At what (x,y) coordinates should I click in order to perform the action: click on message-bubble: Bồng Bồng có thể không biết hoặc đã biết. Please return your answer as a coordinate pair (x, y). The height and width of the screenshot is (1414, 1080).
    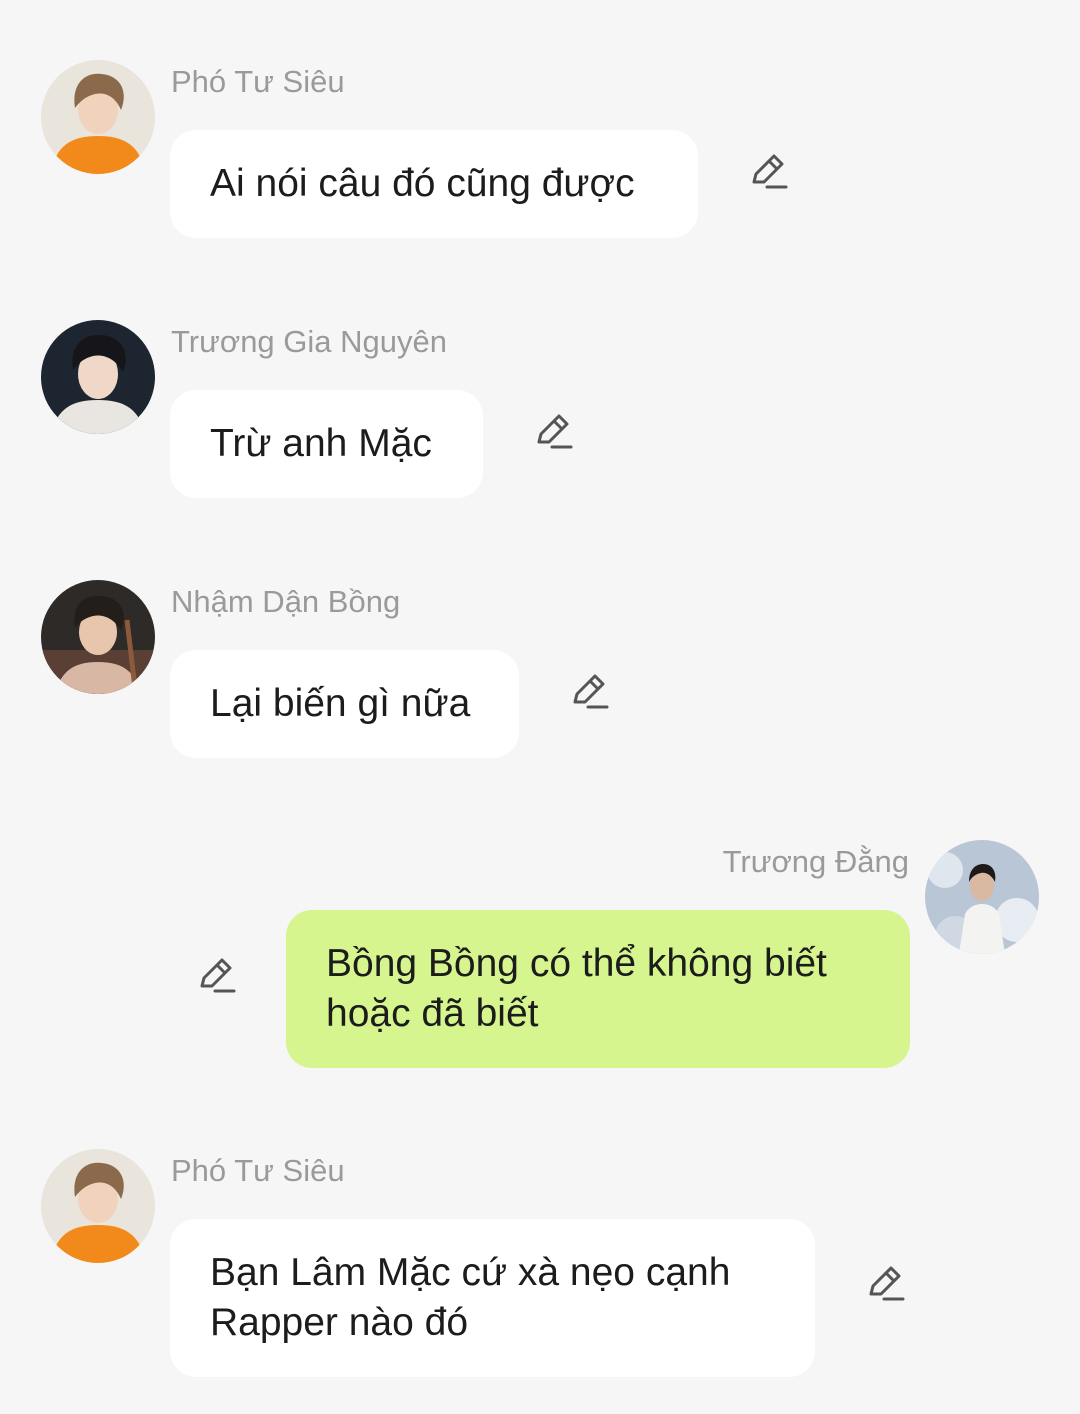
    Looking at the image, I should click on (598, 989).